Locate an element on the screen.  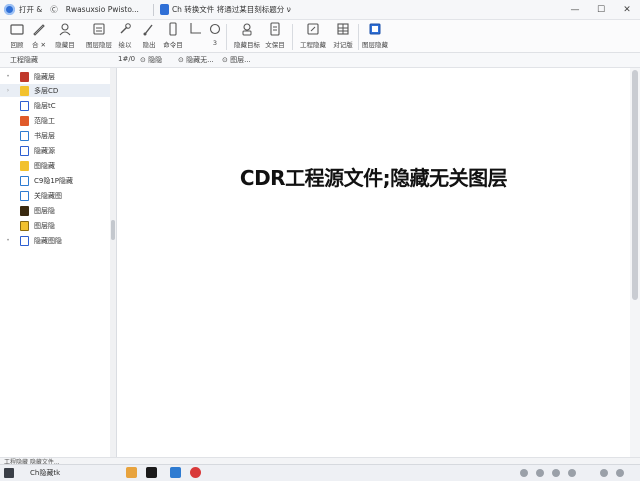
sidebar-item-label: 关隐藏图 is located at coordinates (48, 195).